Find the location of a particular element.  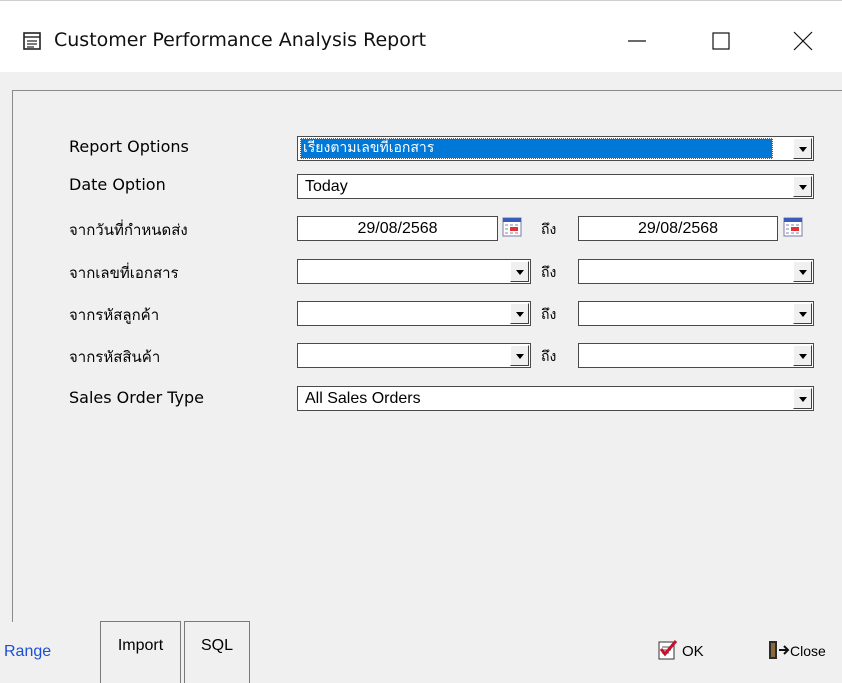

doc-no-to-value is located at coordinates (586, 271).